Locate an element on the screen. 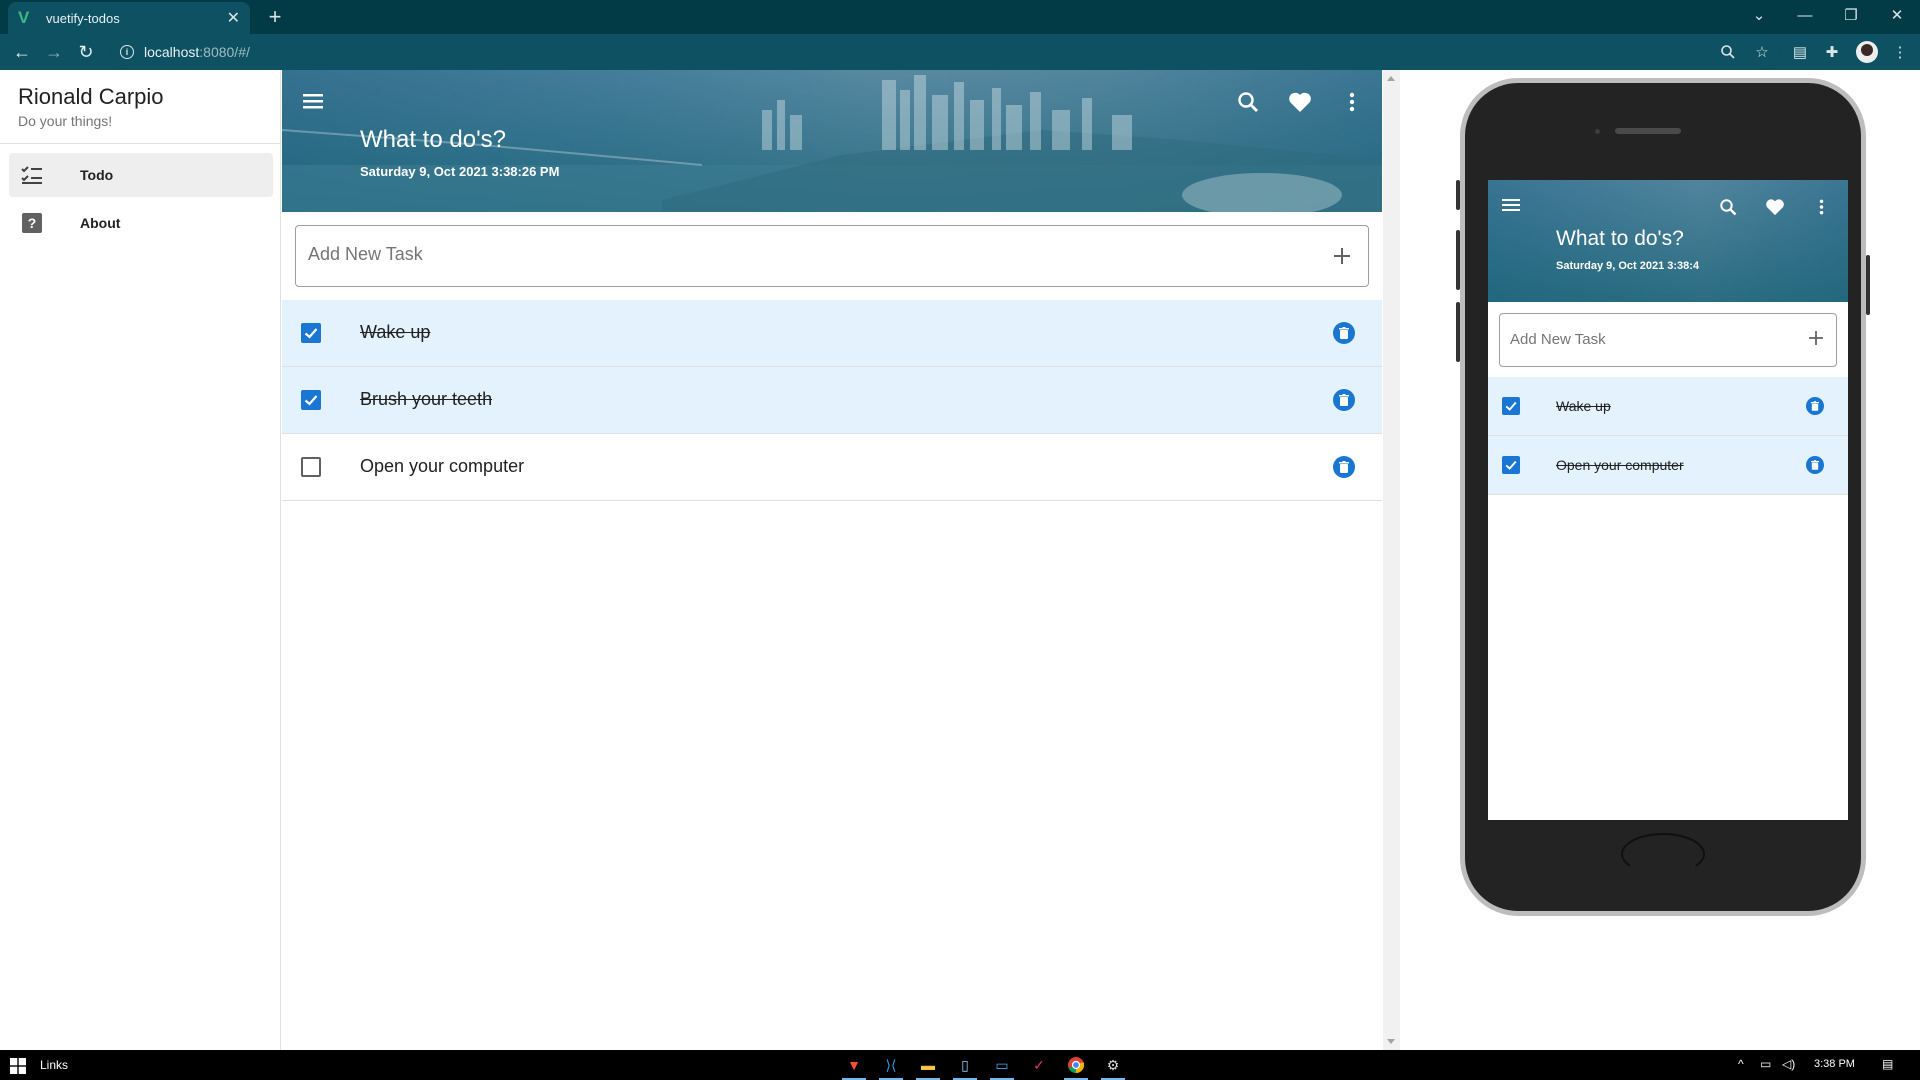 Image resolution: width=1920 pixels, height=1080 pixels. phone-speaker is located at coordinates (1648, 131).